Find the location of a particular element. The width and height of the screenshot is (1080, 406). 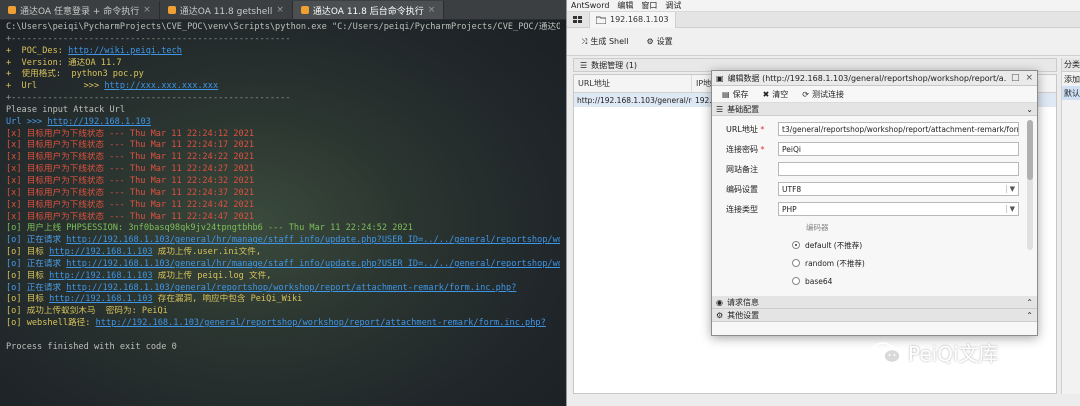

run-tab-label: 通达OA 11.8 后台命令执行 is located at coordinates (368, 11).